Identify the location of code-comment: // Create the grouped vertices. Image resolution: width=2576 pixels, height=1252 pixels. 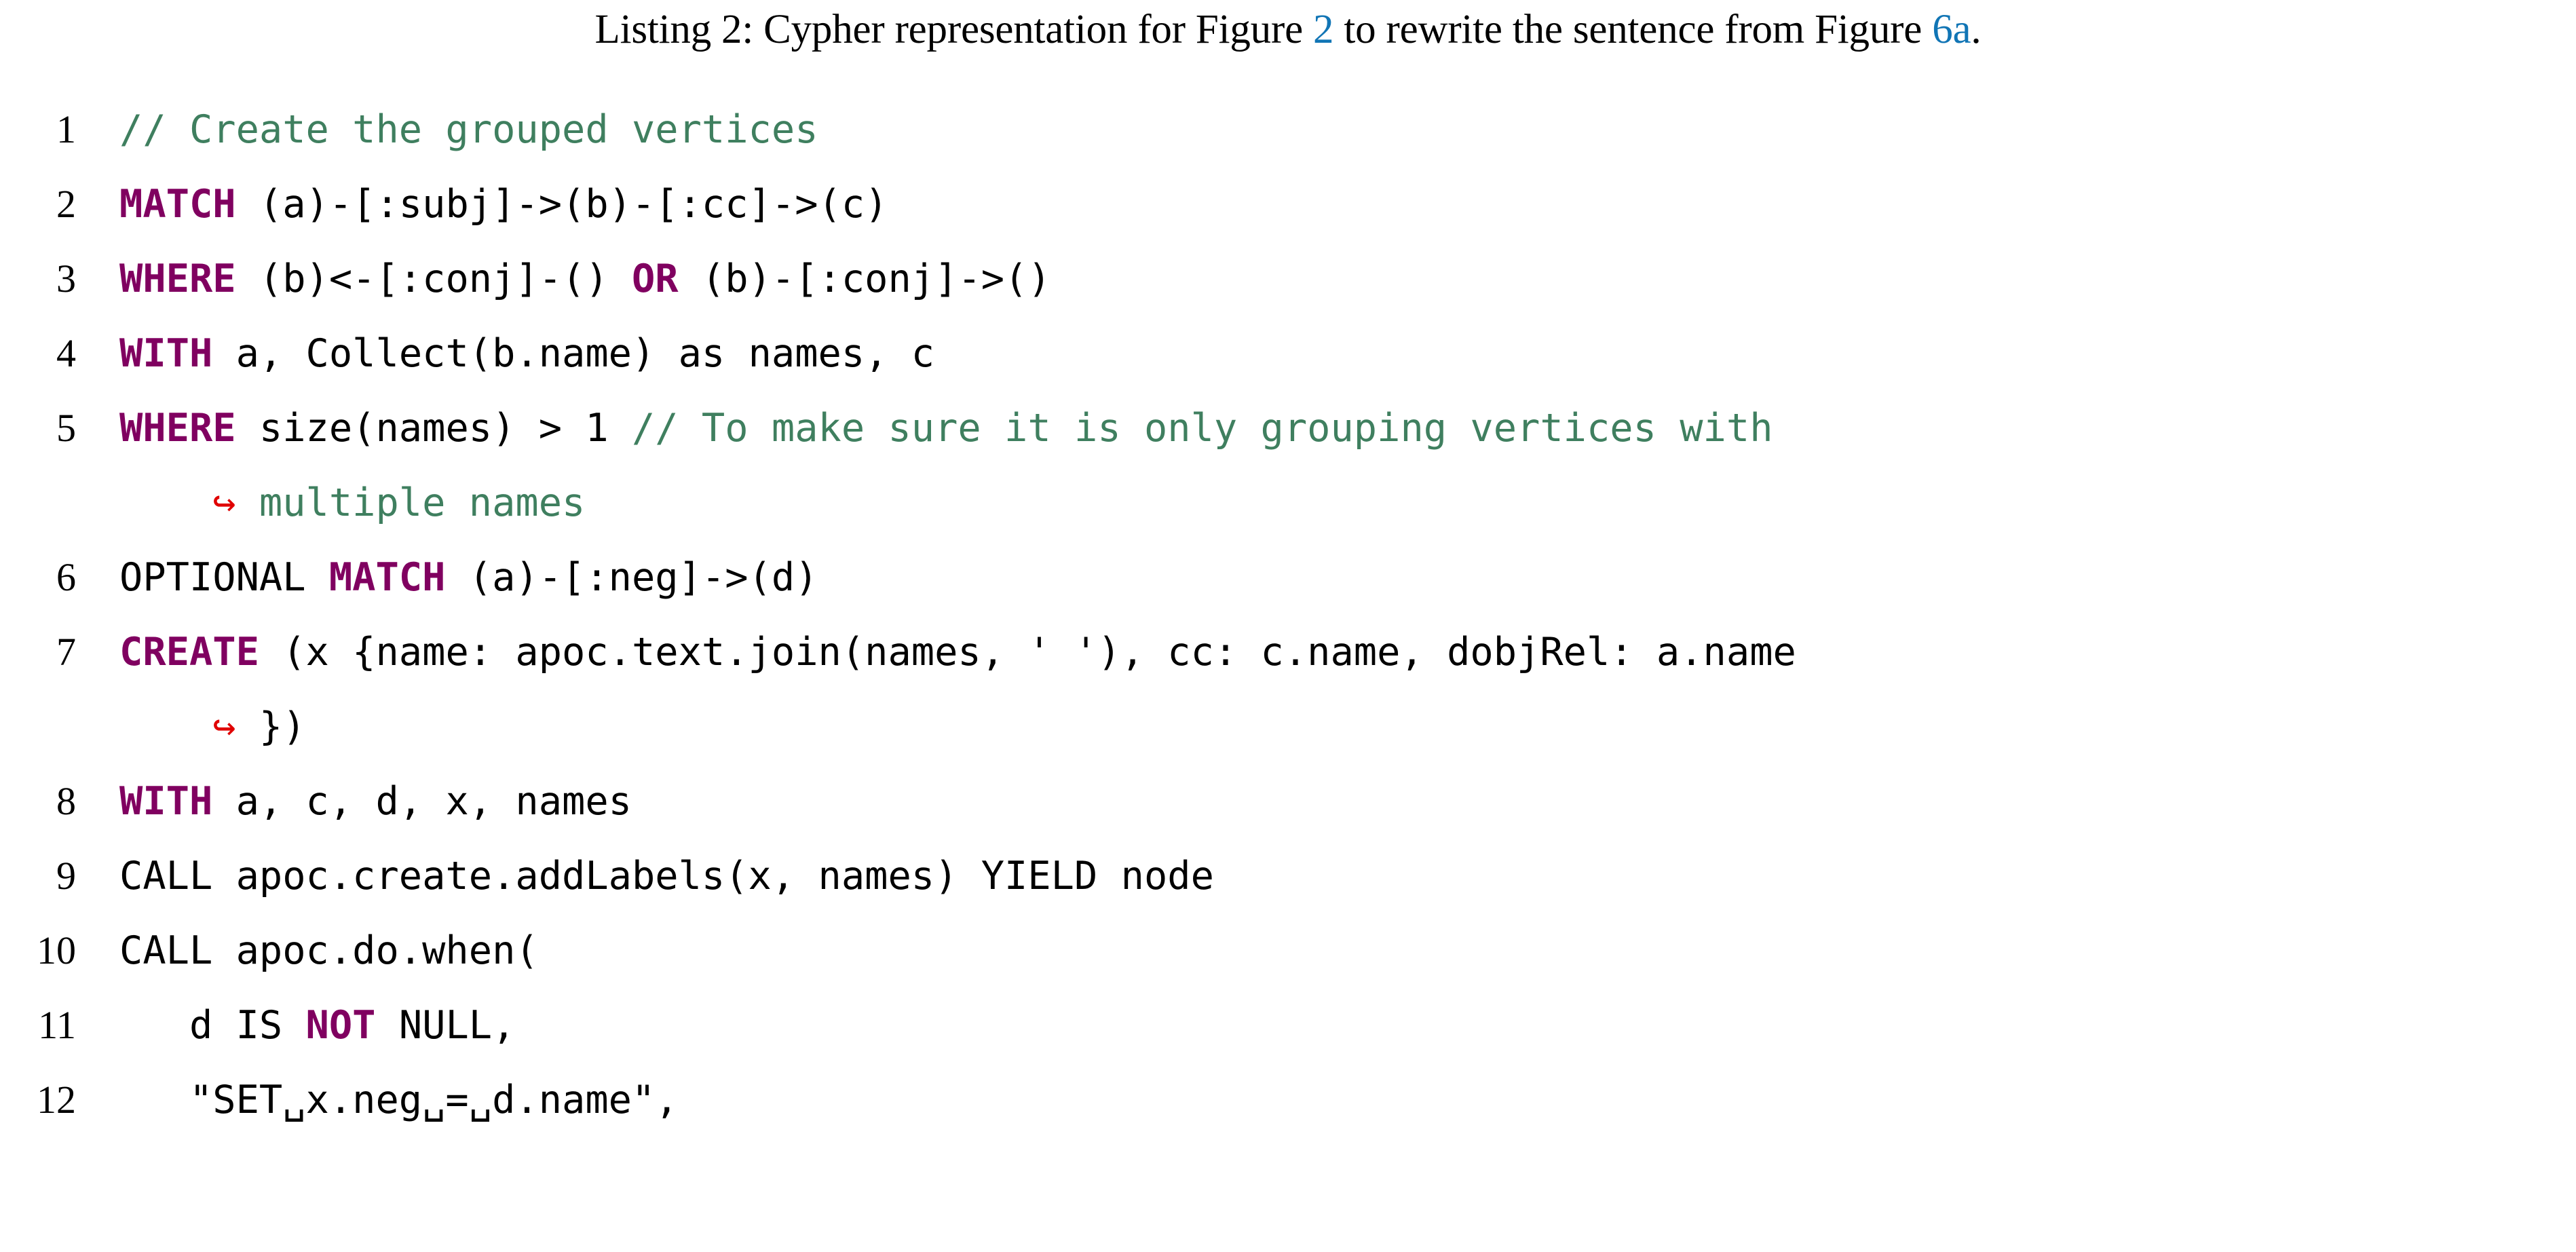
(469, 129).